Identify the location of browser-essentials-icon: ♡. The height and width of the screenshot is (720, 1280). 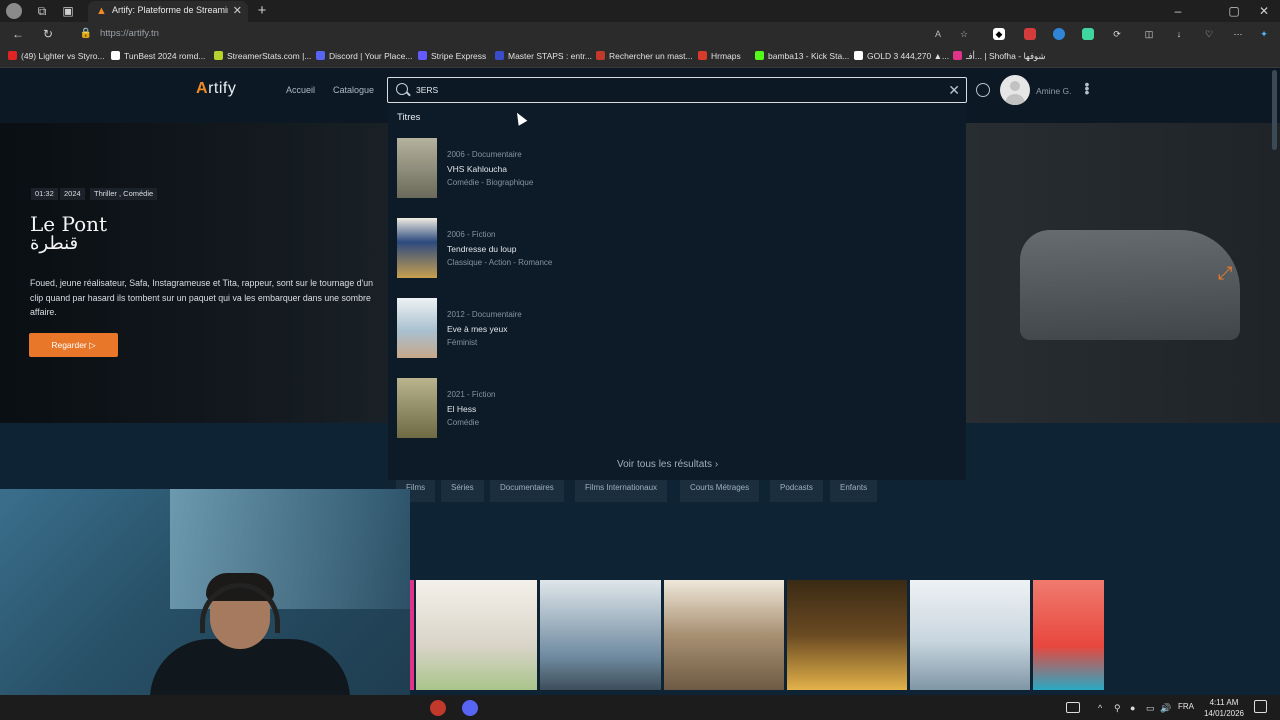
(1209, 34).